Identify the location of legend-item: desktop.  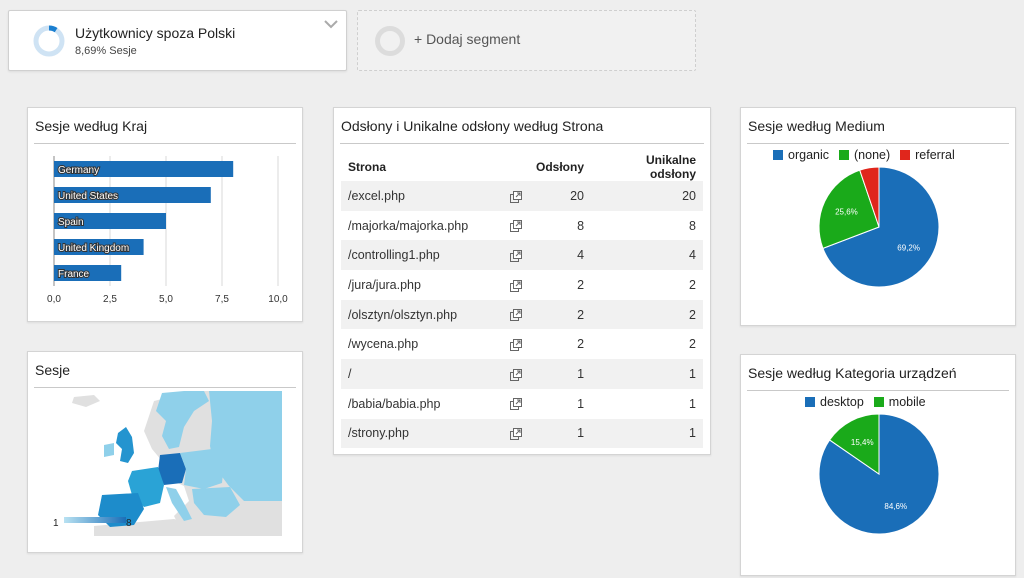
(834, 402).